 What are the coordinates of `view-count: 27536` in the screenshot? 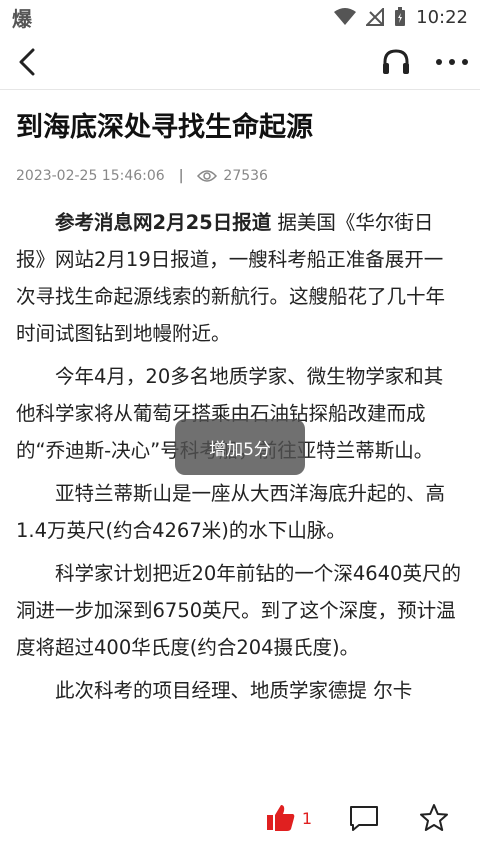 It's located at (245, 176).